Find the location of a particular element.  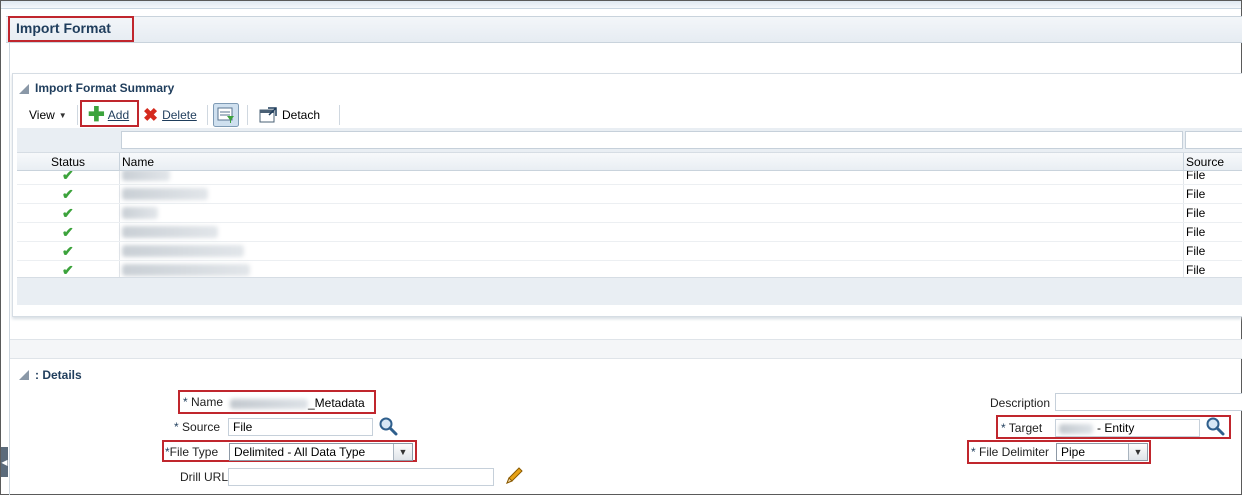

page-title: Import Format is located at coordinates (63, 28).